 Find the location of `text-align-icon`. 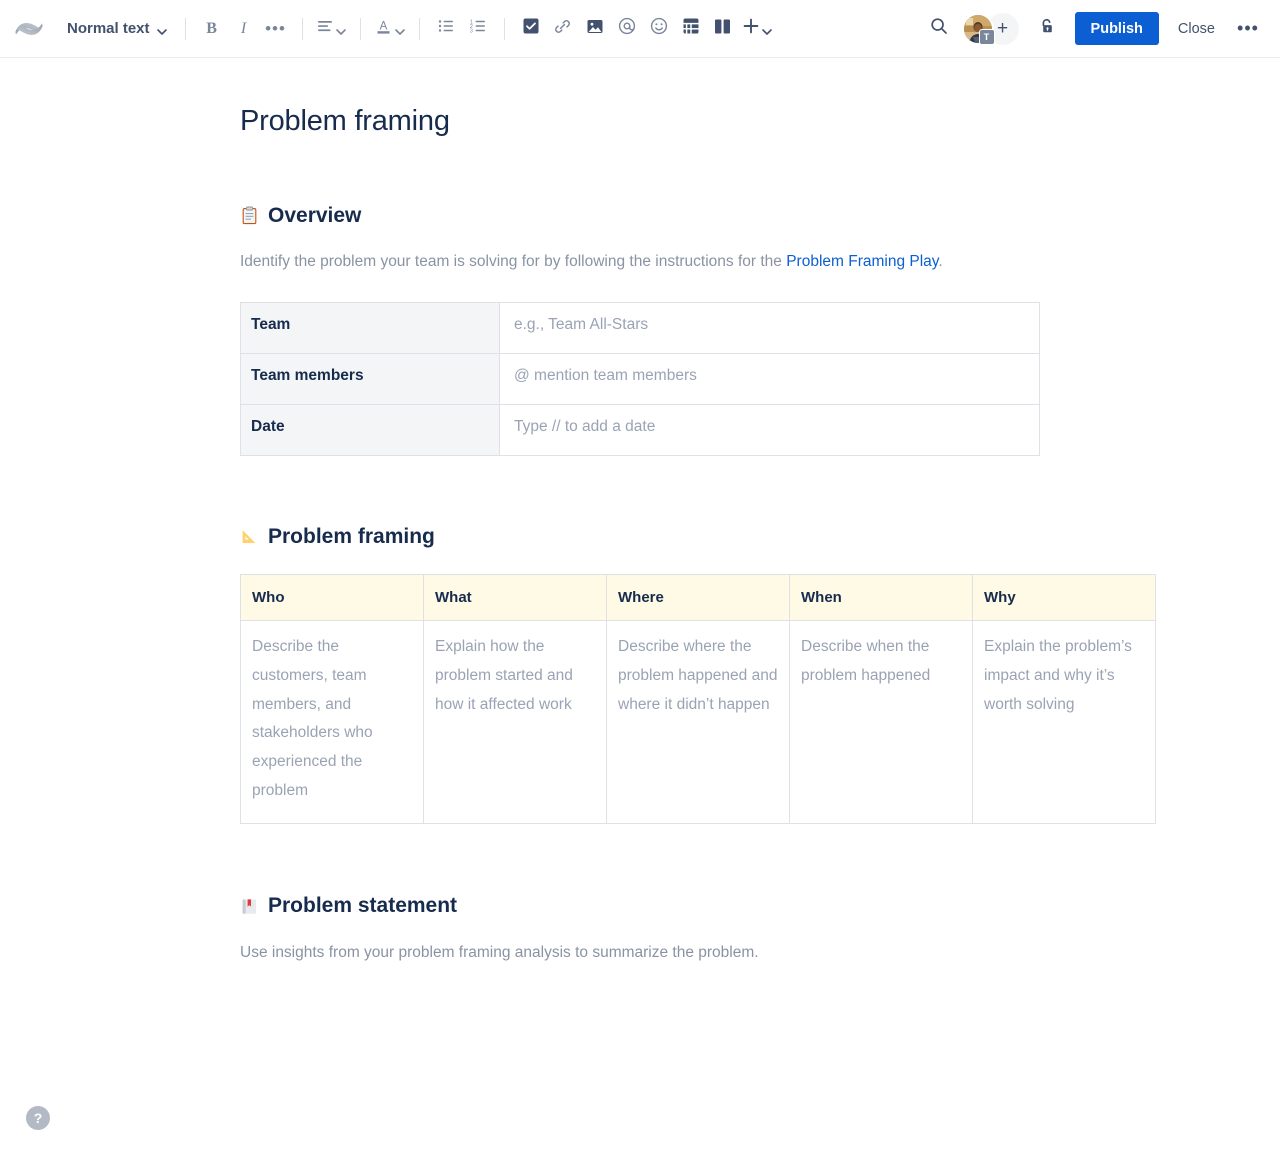

text-align-icon is located at coordinates (325, 28).